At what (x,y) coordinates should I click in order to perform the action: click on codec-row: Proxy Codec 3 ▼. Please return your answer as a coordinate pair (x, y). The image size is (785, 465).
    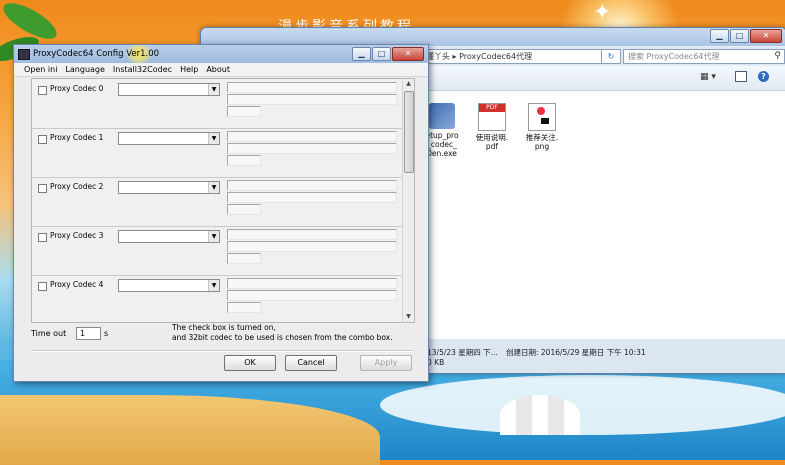
    Looking at the image, I should click on (217, 251).